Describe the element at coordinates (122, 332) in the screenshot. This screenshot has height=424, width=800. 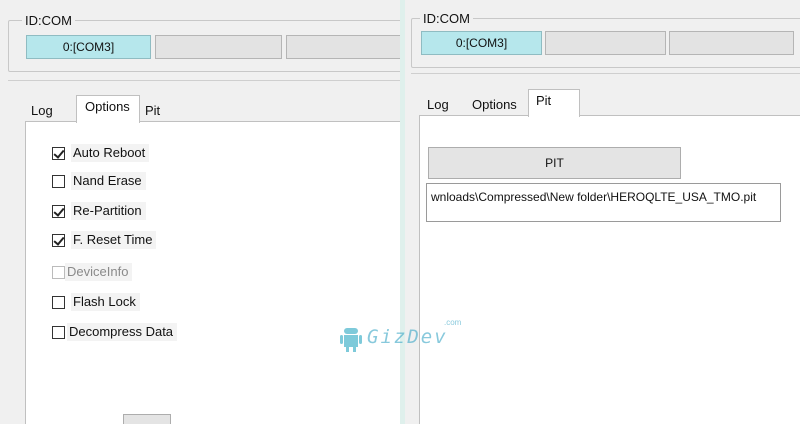
I see `option-label: Decompress Data` at that location.